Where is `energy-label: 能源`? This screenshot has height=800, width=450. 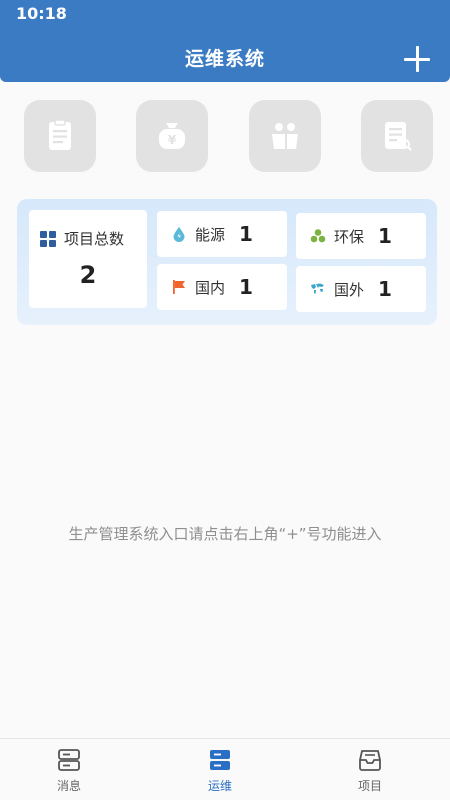
energy-label: 能源 is located at coordinates (210, 234).